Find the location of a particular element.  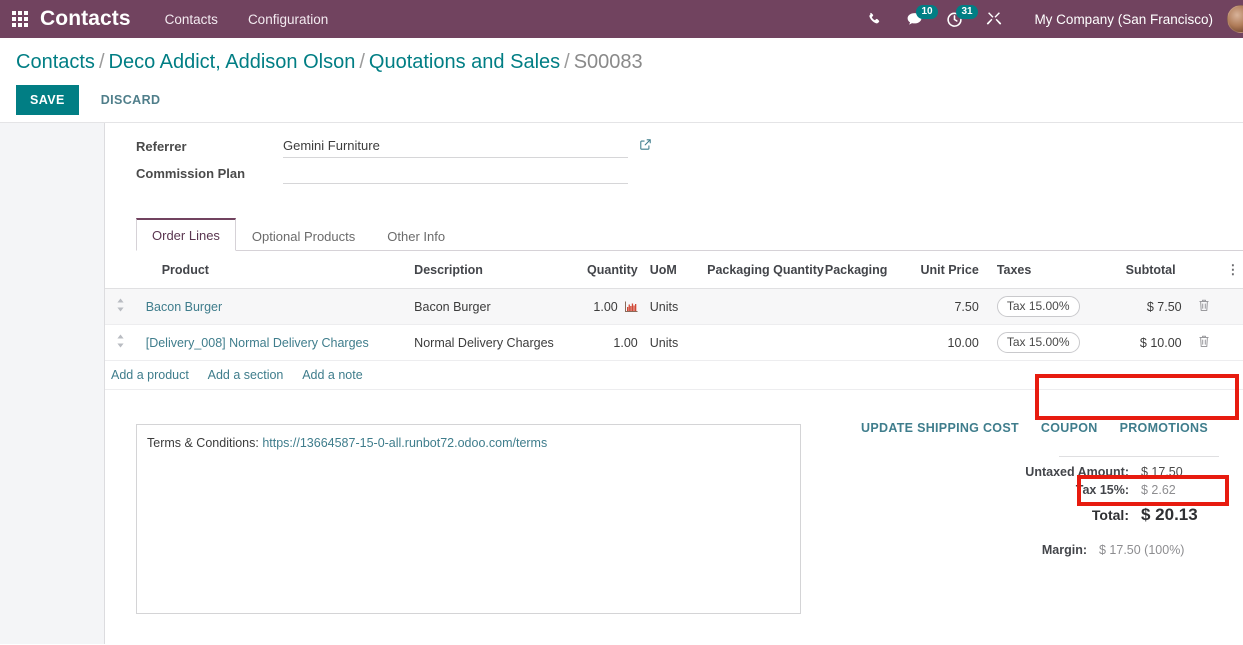

options-dots: ⋮ is located at coordinates (1232, 269).